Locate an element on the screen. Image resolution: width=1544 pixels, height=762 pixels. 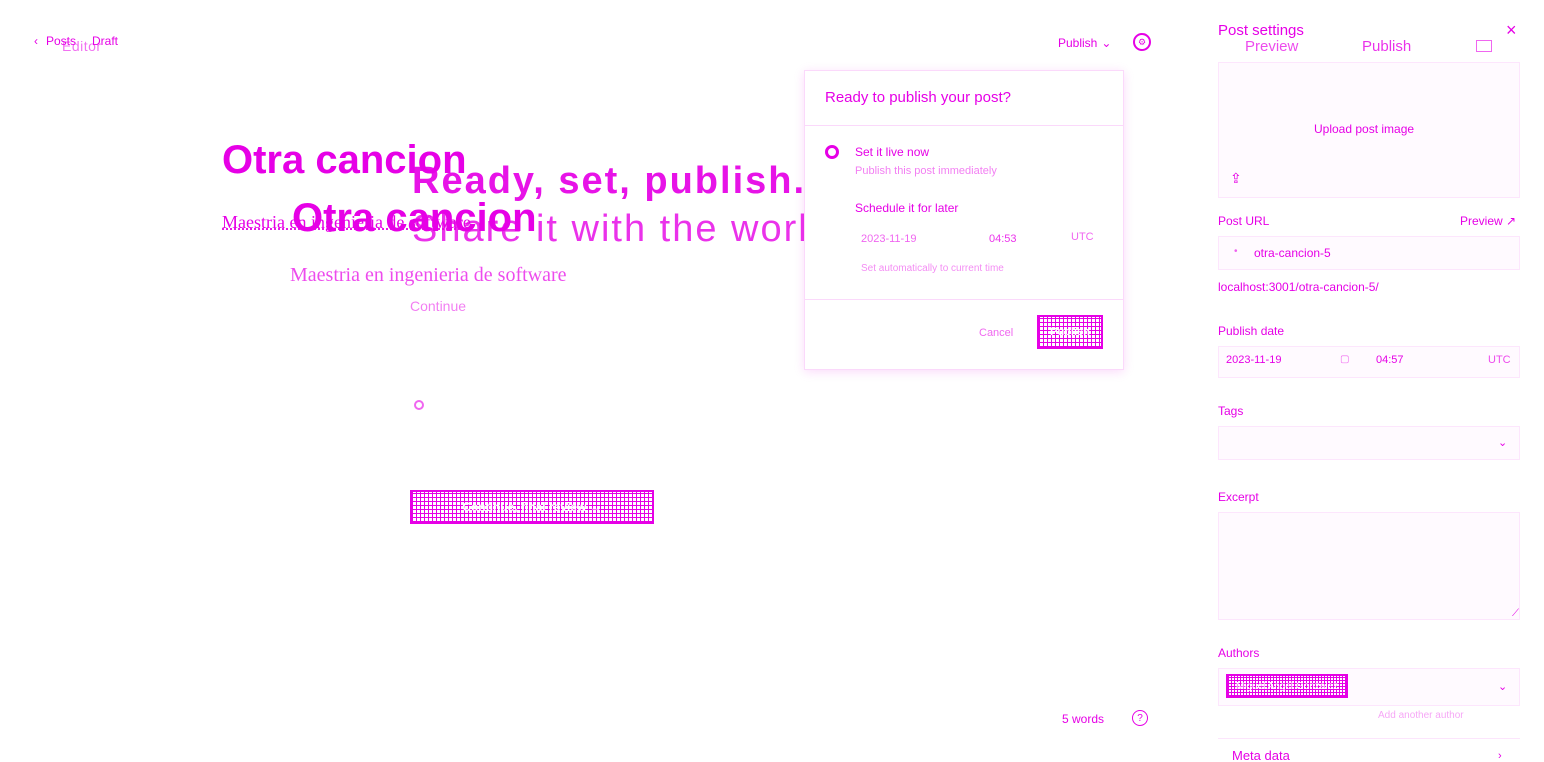
calendar-icon: ▢ is located at coordinates (1344, 359).